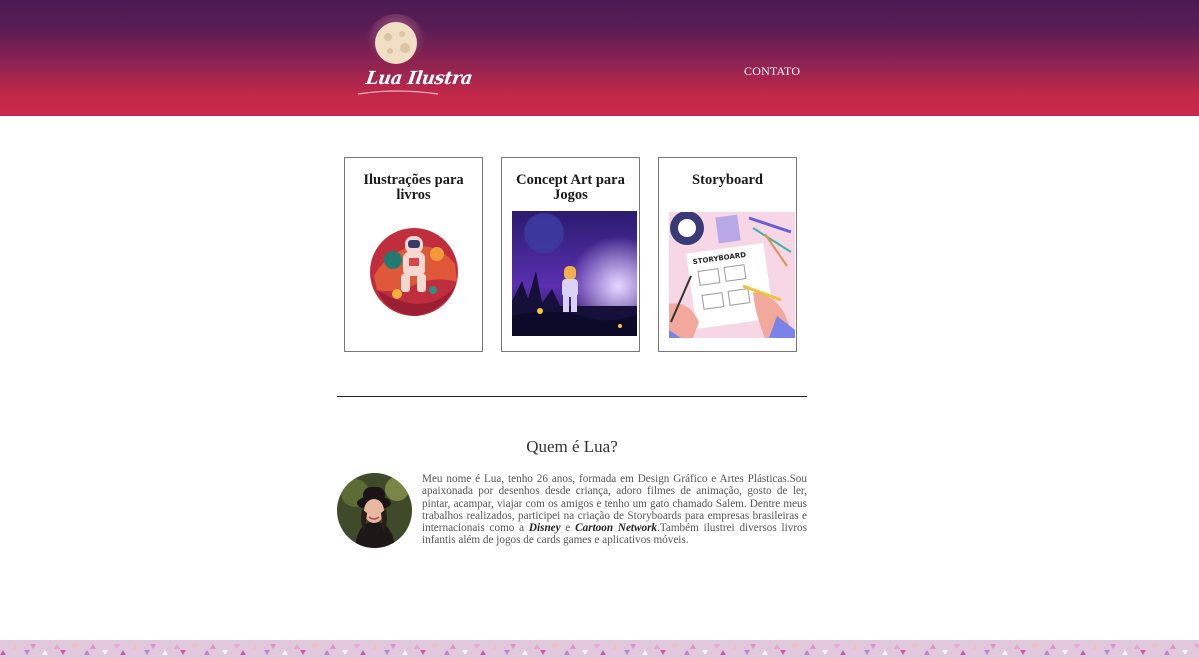  I want to click on moon-logo-icon, so click(397, 58).